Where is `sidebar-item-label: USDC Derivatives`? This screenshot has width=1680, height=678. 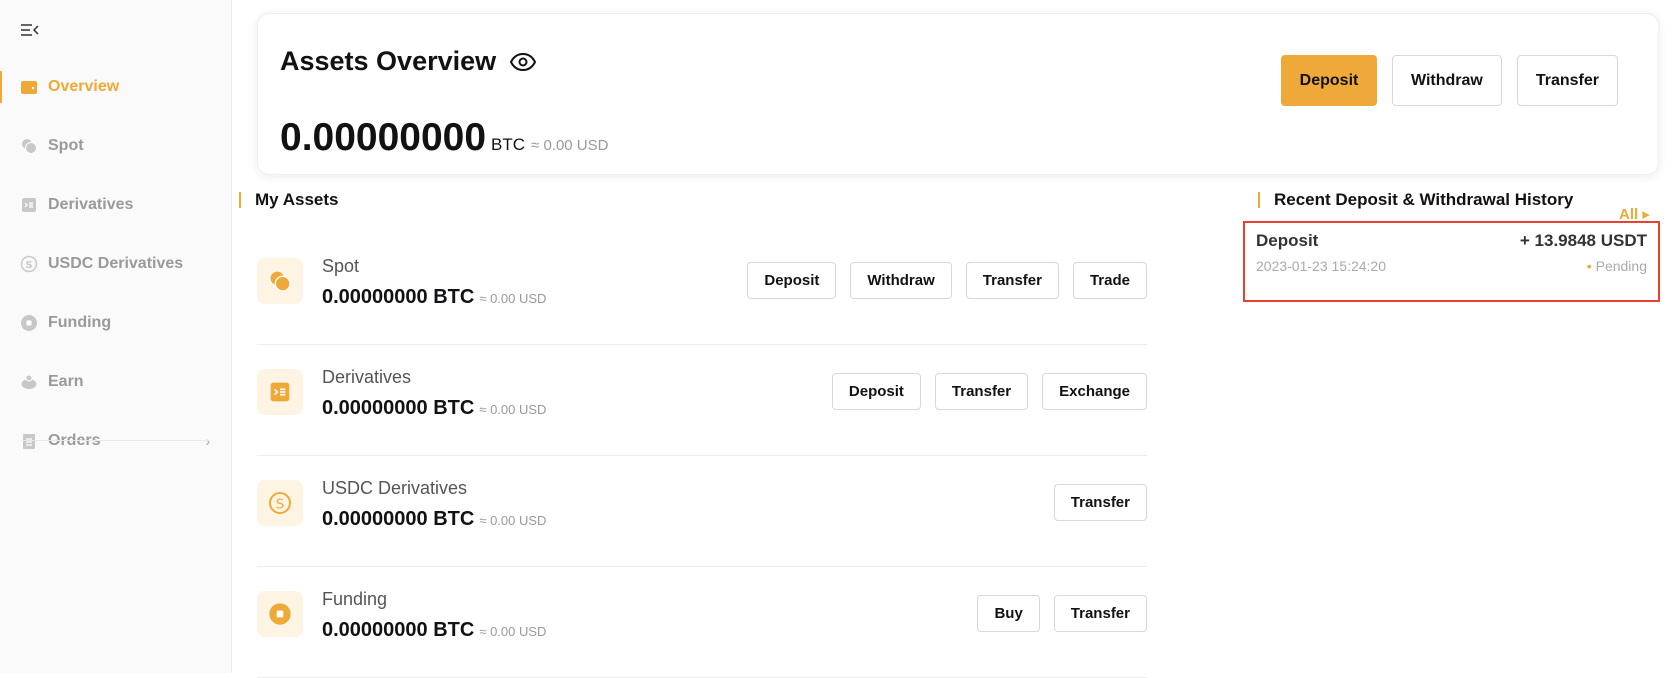 sidebar-item-label: USDC Derivatives is located at coordinates (116, 263).